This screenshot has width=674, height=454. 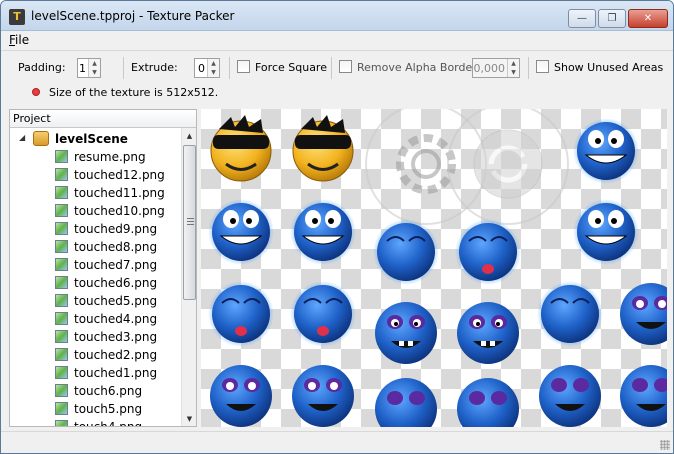 I want to click on tree-file-item: touch5.png, so click(x=95, y=409).